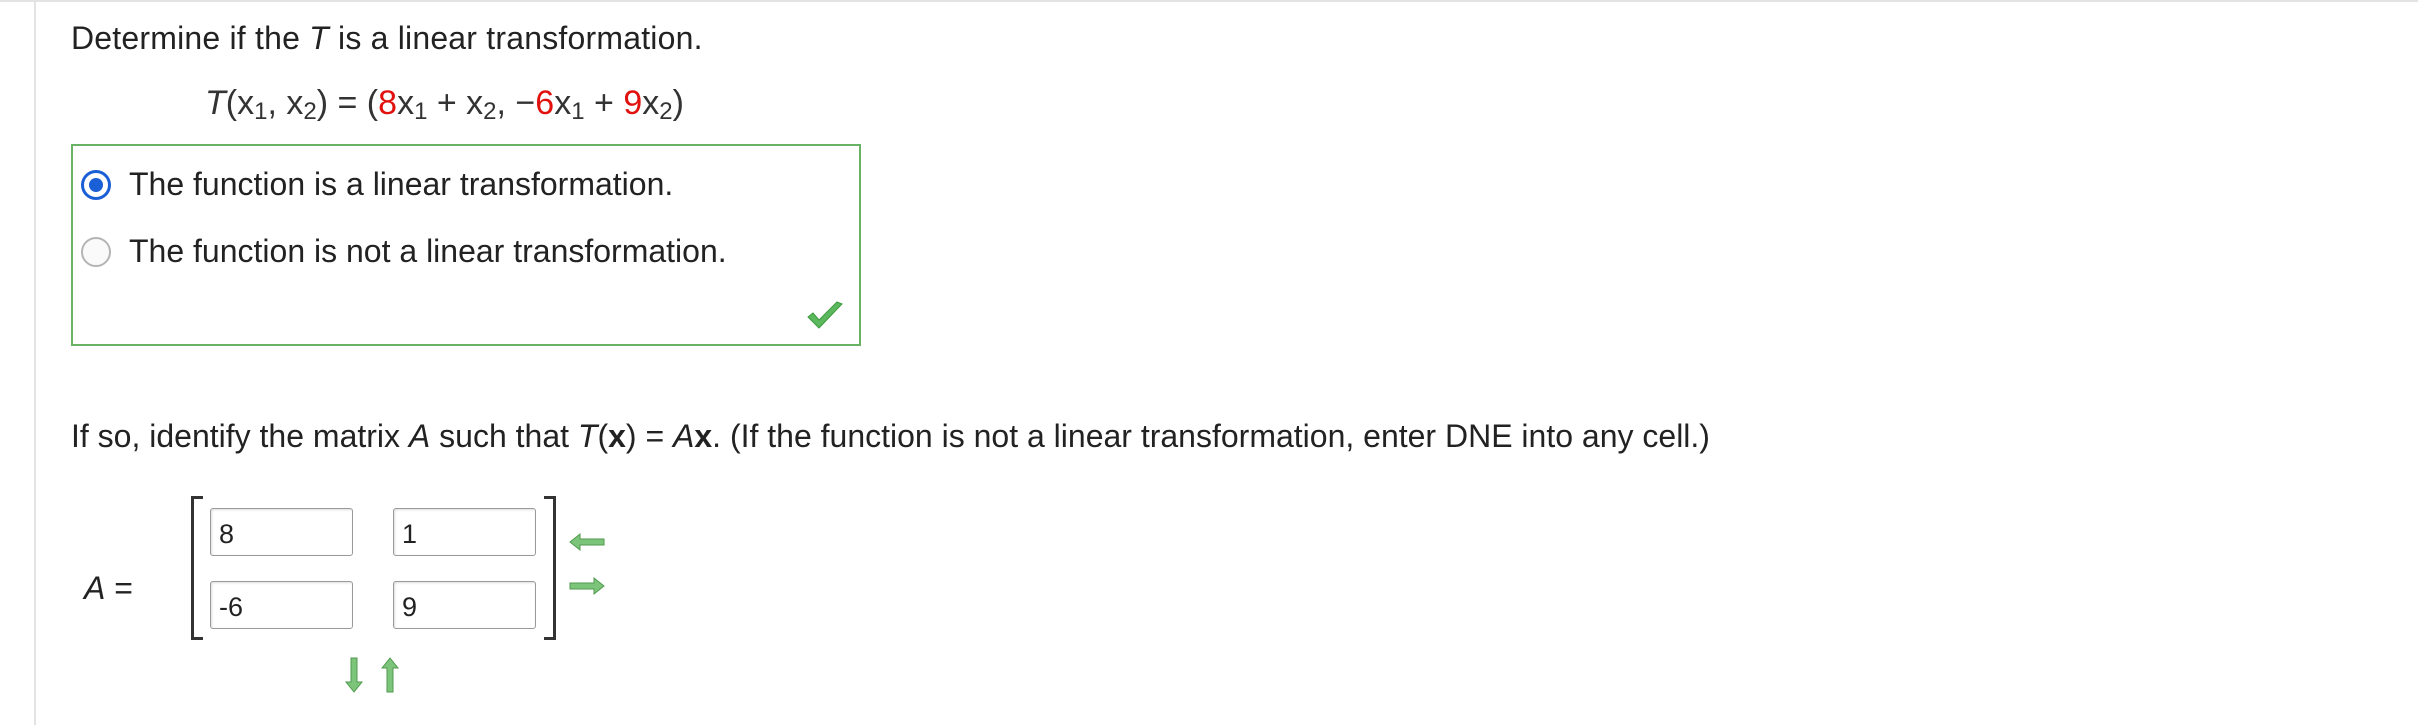 The height and width of the screenshot is (725, 2418). What do you see at coordinates (516, 103) in the screenshot?
I see `eq-comma2: , −` at bounding box center [516, 103].